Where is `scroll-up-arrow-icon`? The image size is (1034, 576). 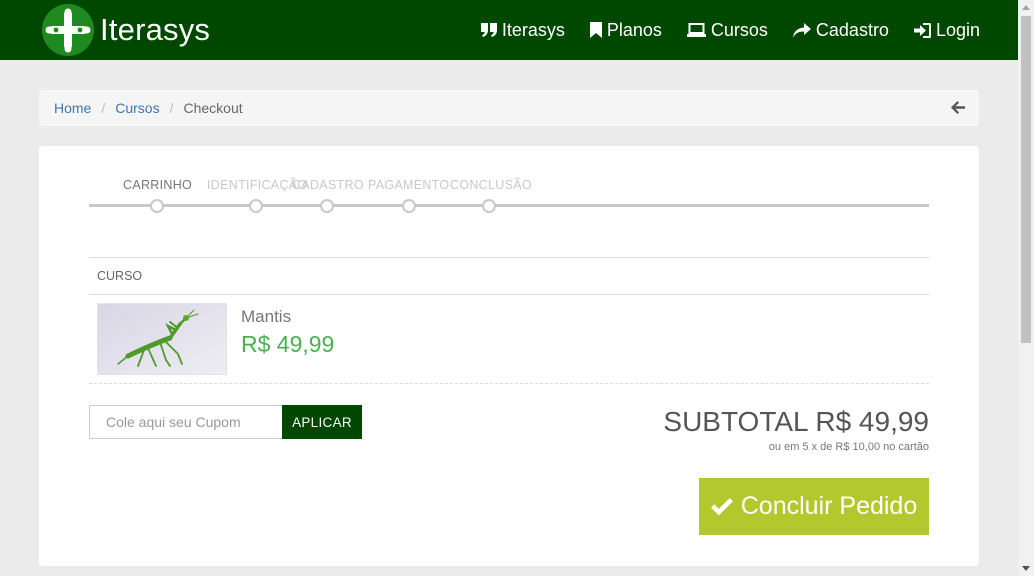 scroll-up-arrow-icon is located at coordinates (1026, 7).